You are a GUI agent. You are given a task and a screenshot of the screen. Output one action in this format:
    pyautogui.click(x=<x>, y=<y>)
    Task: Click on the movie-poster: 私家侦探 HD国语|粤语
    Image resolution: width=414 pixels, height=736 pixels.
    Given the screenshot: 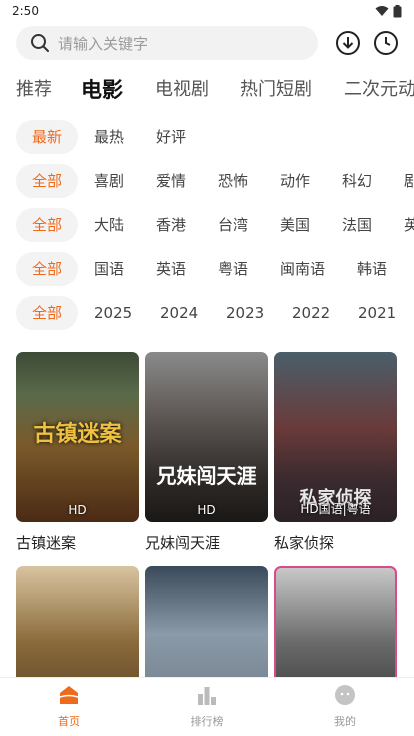 What is the action you would take?
    pyautogui.click(x=335, y=437)
    